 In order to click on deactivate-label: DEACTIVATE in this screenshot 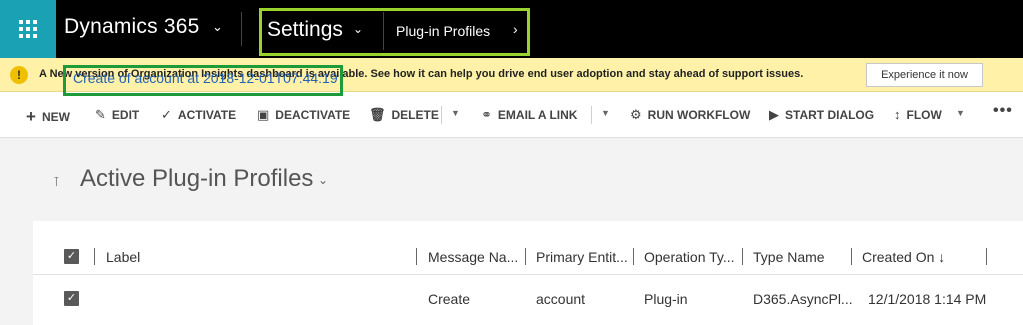, I will do `click(313, 115)`.